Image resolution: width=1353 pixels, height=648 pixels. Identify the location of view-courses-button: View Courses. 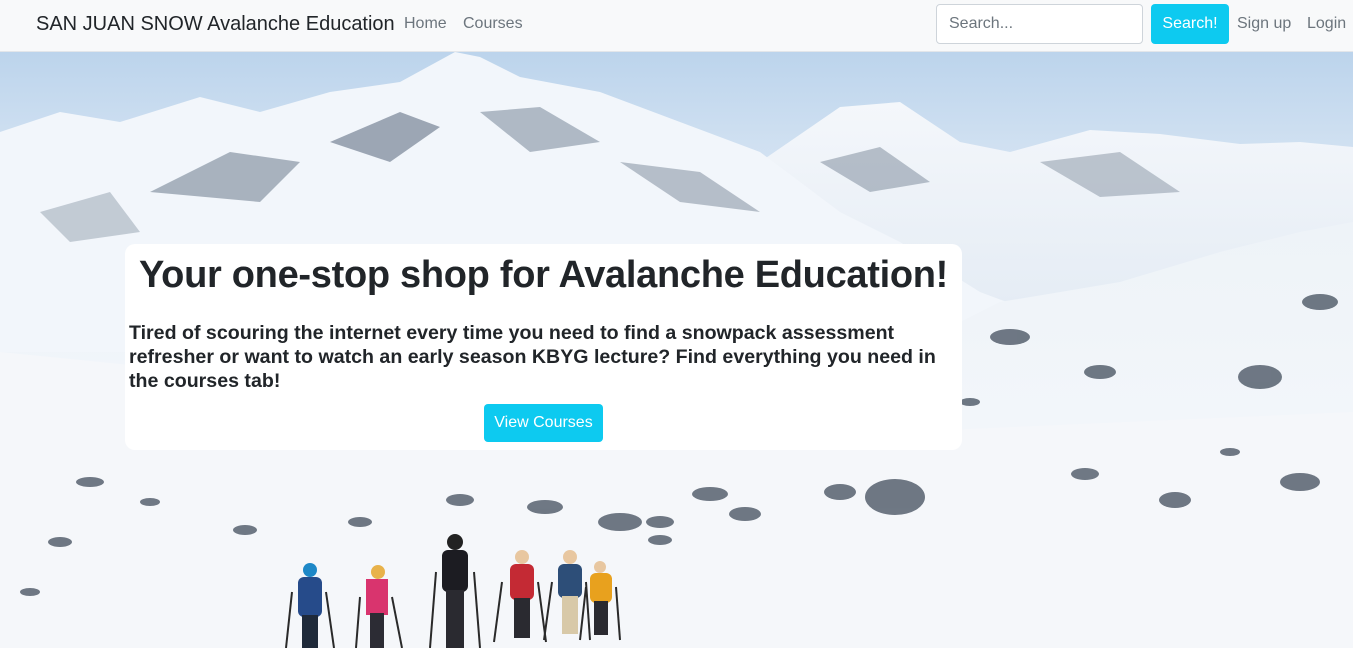
(543, 423).